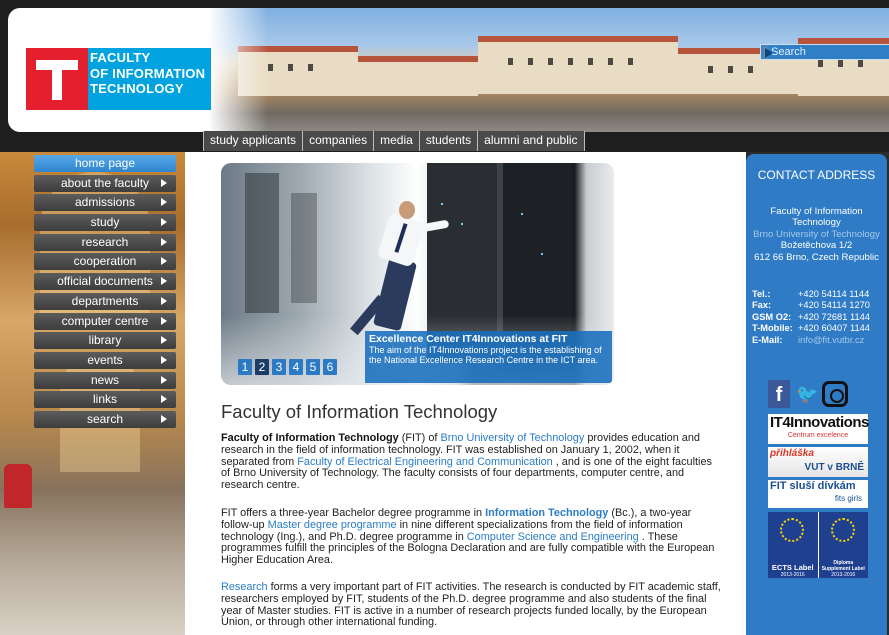 This screenshot has width=889, height=635. I want to click on menu-item-label: library, so click(105, 340).